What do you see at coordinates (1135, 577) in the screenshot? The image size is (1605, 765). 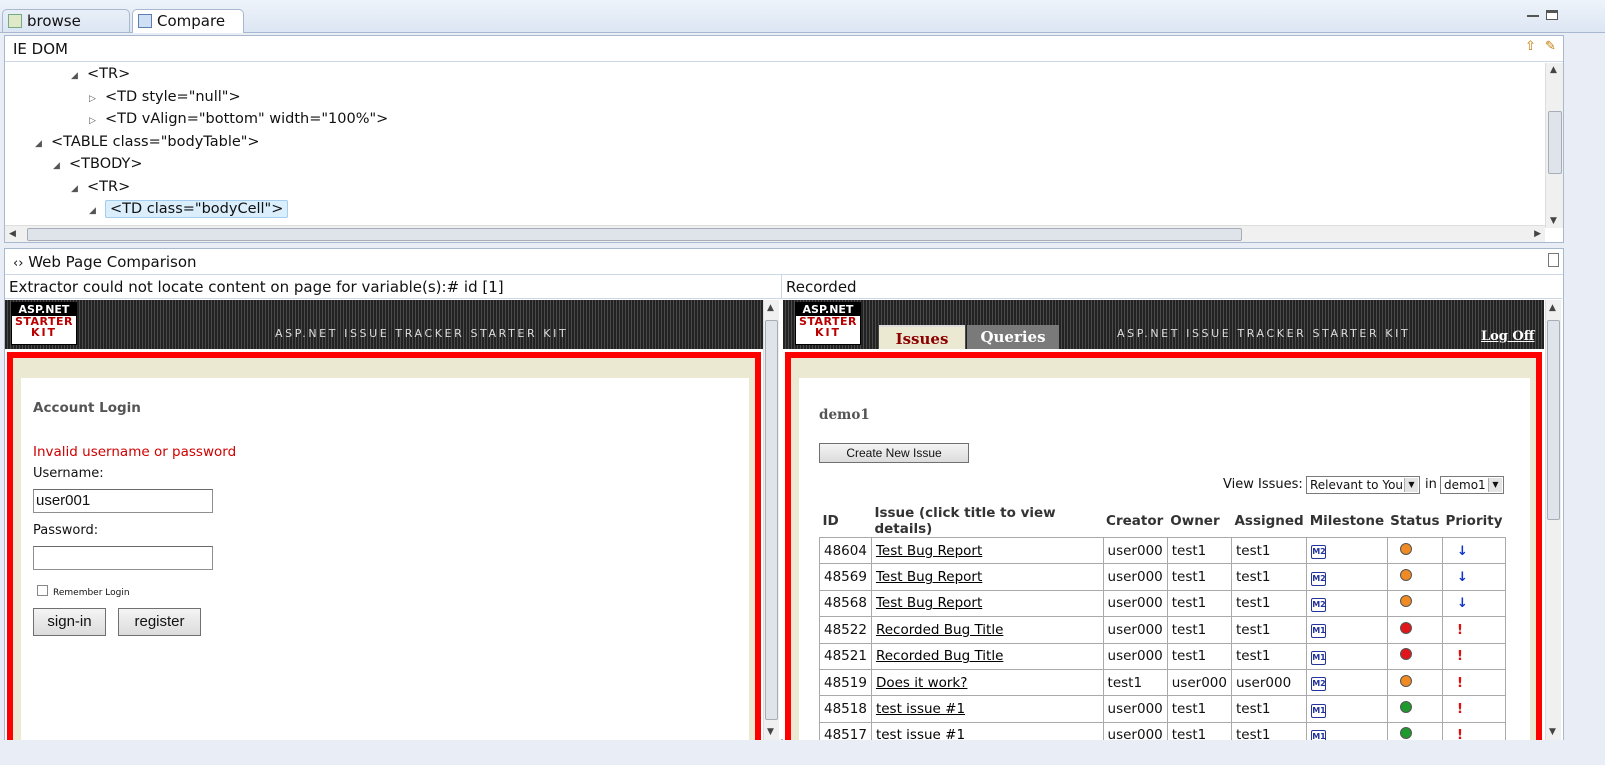 I see `issue-creator: user000` at bounding box center [1135, 577].